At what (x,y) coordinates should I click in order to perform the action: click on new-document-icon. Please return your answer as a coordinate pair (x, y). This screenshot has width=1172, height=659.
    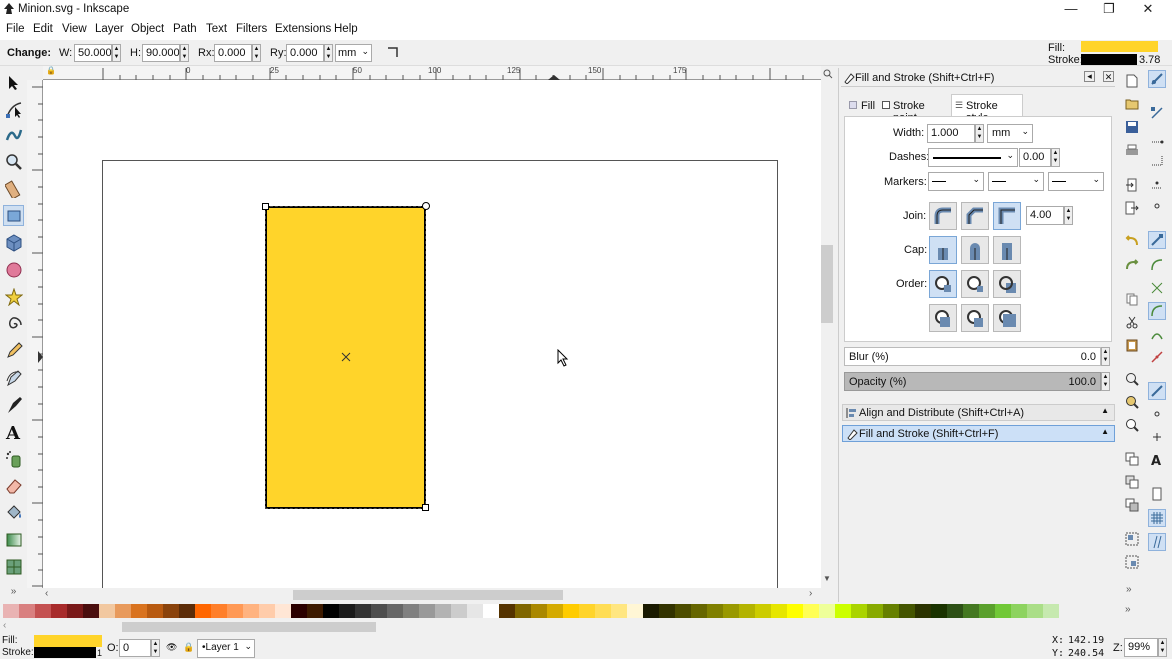
    Looking at the image, I should click on (1132, 81).